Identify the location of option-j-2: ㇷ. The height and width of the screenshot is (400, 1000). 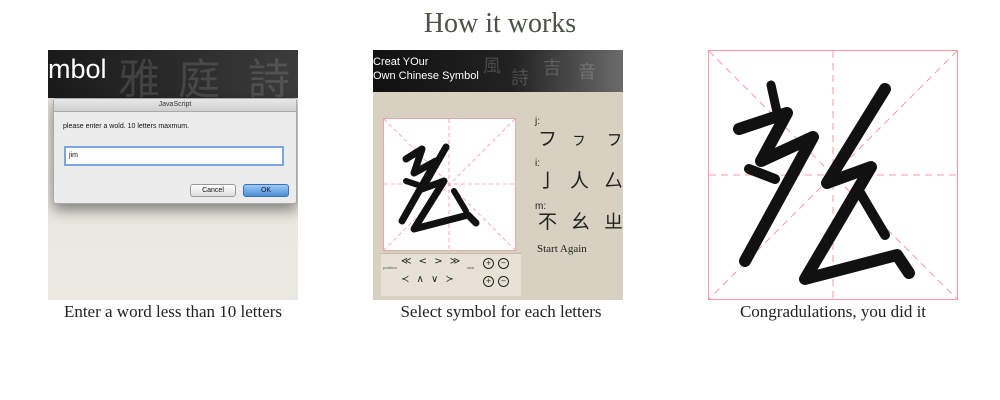
(579, 138).